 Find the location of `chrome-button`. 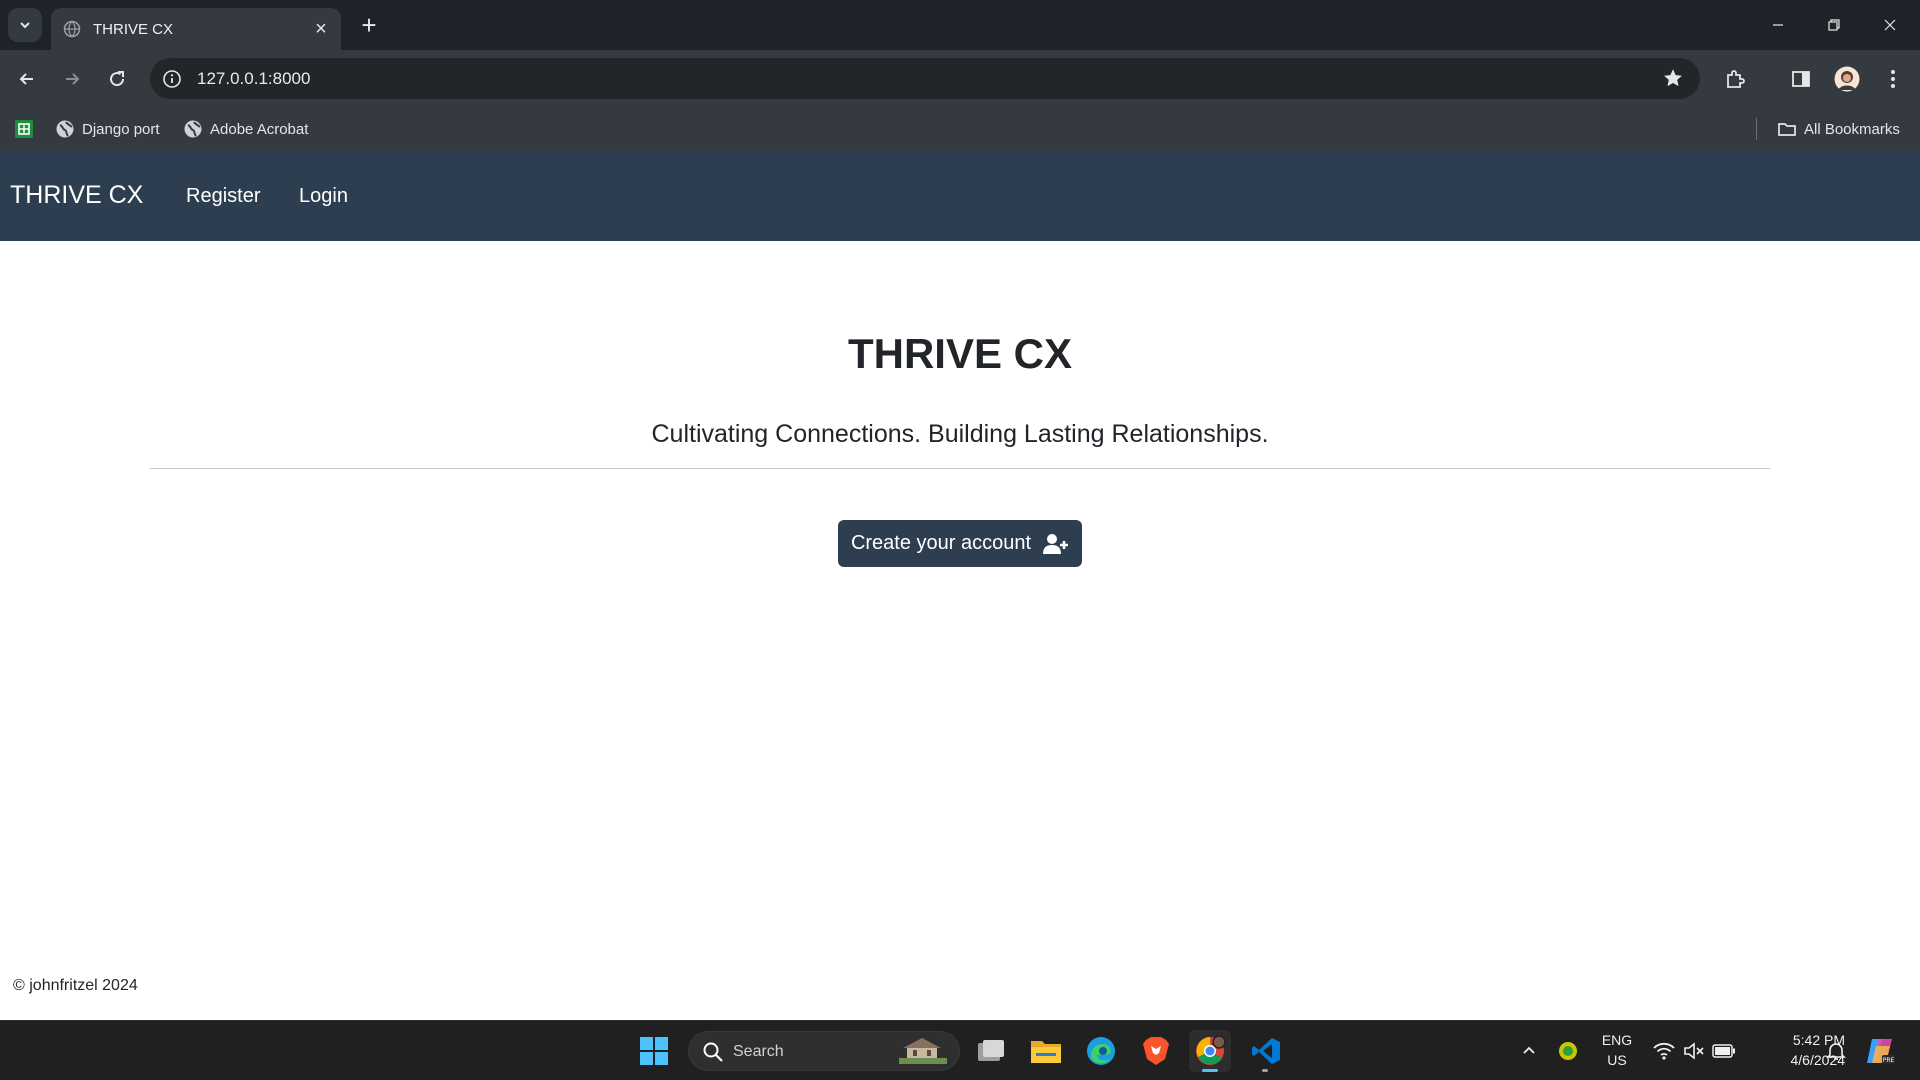

chrome-button is located at coordinates (1210, 1051).